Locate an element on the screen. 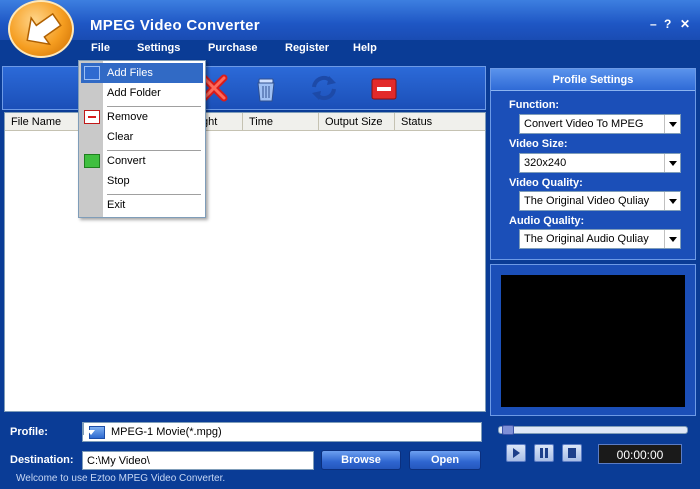  column-output-size: Output Size is located at coordinates (357, 122).